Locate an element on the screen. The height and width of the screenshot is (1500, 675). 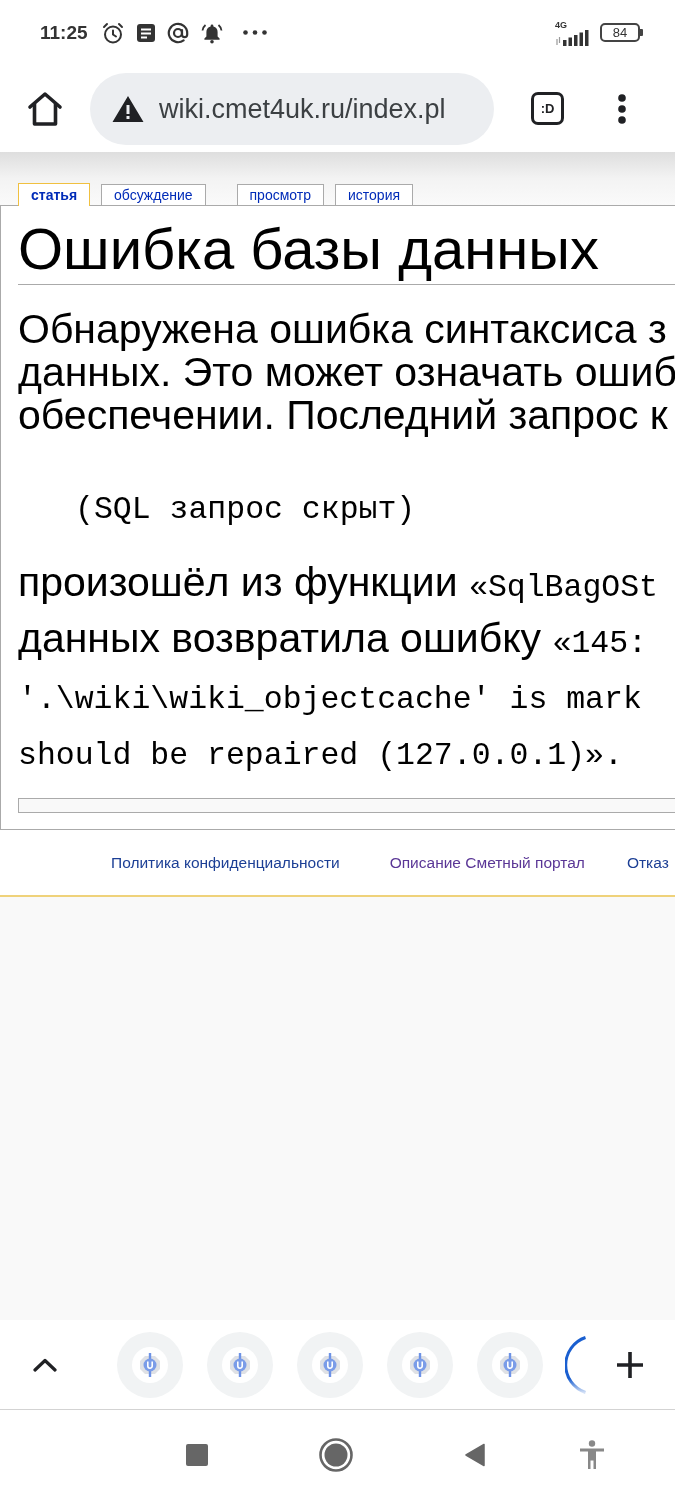
address-bar: wiki.cmet4uk.ru/index.pl is located at coordinates (292, 108).